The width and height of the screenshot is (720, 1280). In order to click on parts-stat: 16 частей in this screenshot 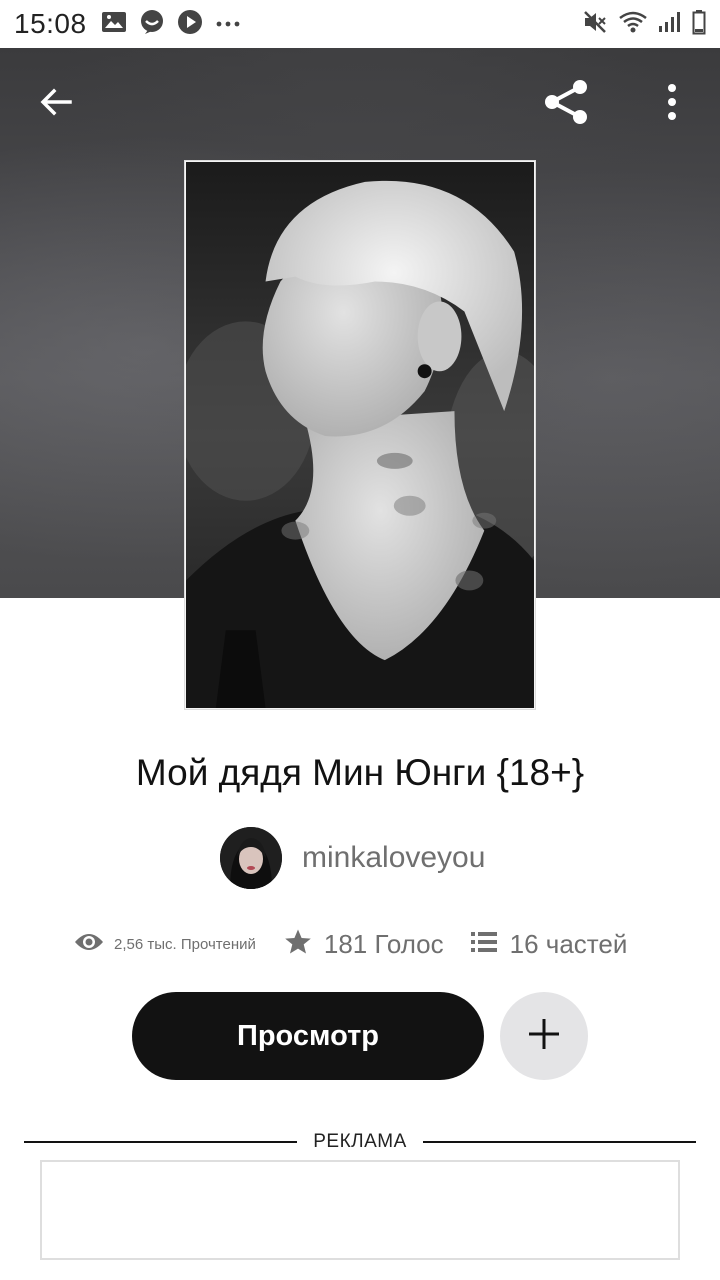, I will do `click(549, 944)`.